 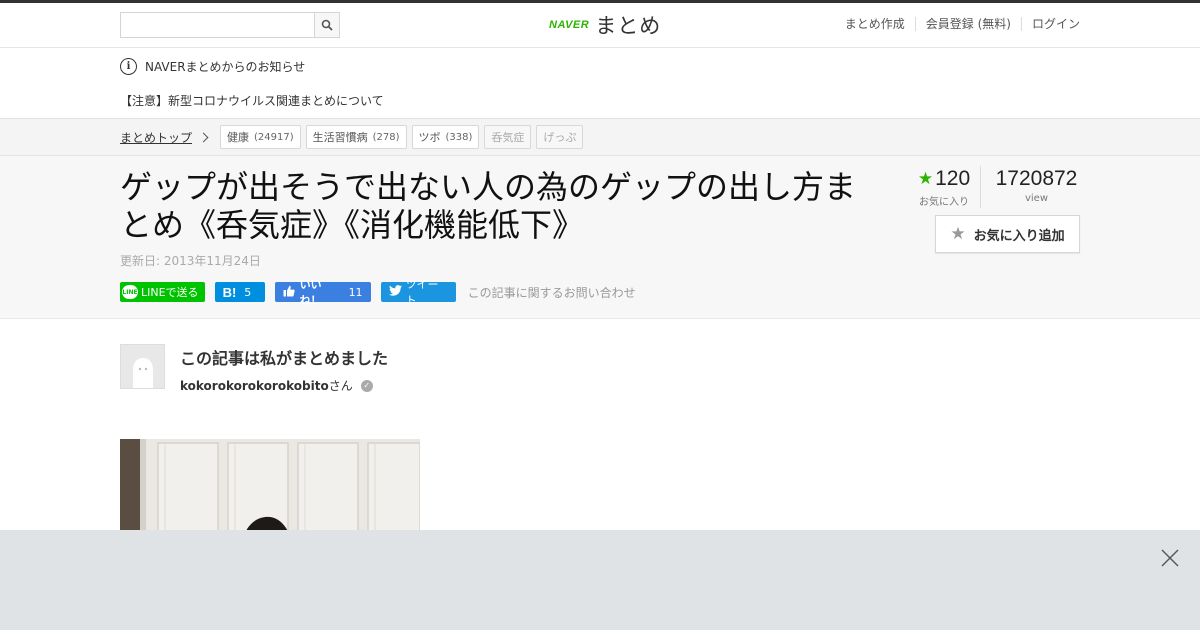 What do you see at coordinates (429, 137) in the screenshot?
I see `tag-label: ツボ` at bounding box center [429, 137].